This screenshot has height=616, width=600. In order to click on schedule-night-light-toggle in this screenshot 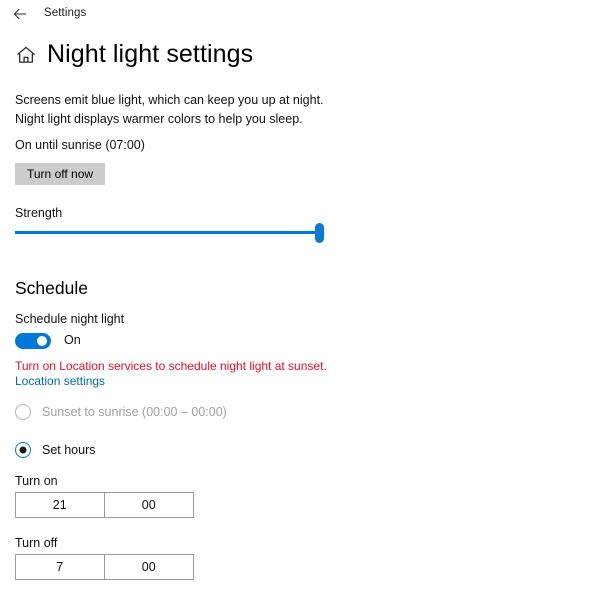, I will do `click(33, 340)`.